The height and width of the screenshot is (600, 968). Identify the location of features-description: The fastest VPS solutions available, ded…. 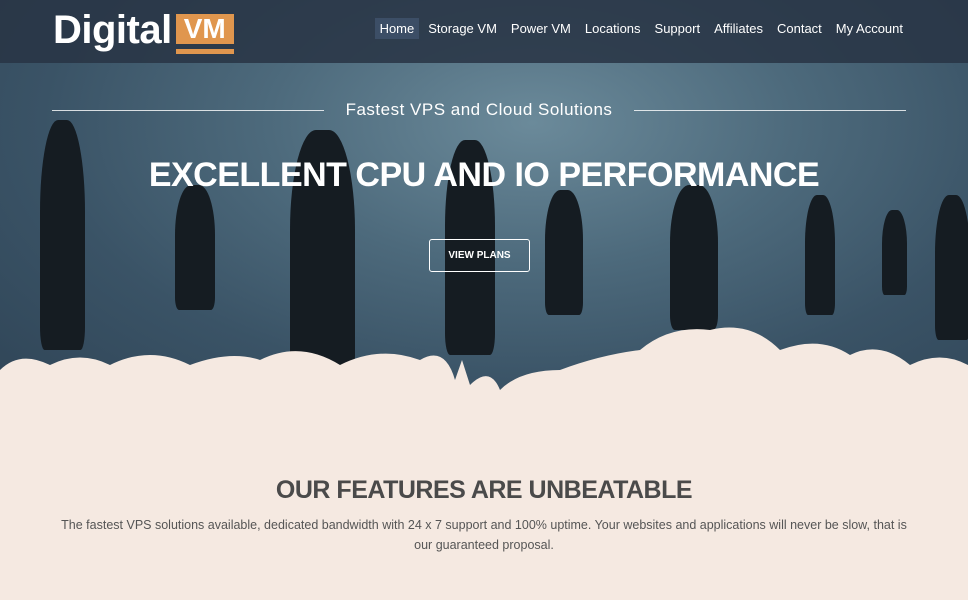
(484, 535).